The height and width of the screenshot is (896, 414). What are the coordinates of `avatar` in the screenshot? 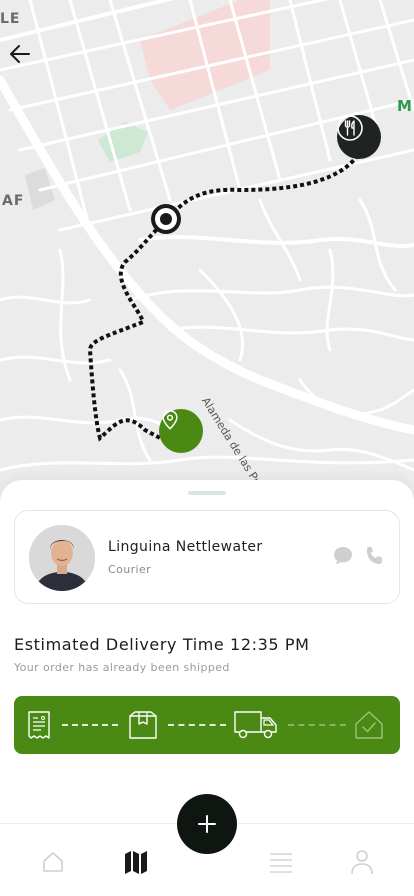 It's located at (62, 558).